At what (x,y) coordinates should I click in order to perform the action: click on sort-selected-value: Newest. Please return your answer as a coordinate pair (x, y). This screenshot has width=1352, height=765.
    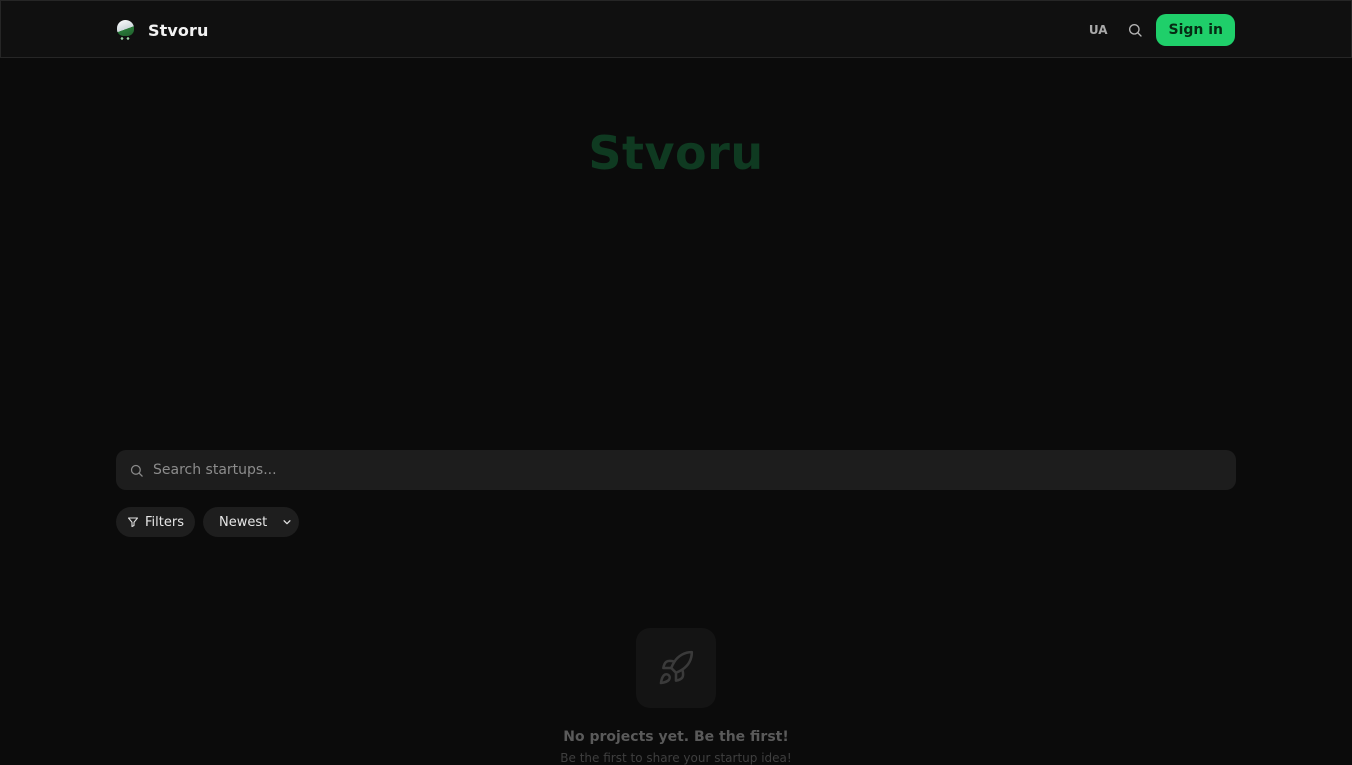
    Looking at the image, I should click on (243, 522).